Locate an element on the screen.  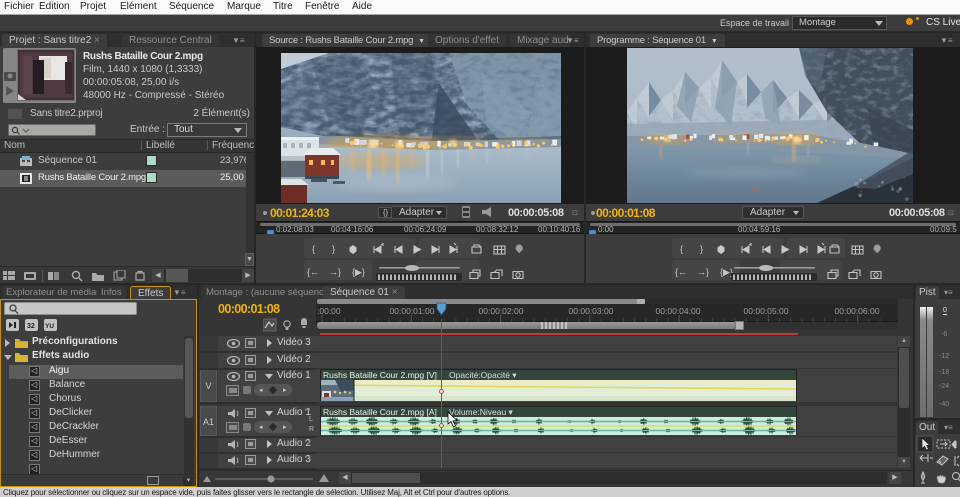
svg-text: :00:00 is located at coordinates (329, 311).